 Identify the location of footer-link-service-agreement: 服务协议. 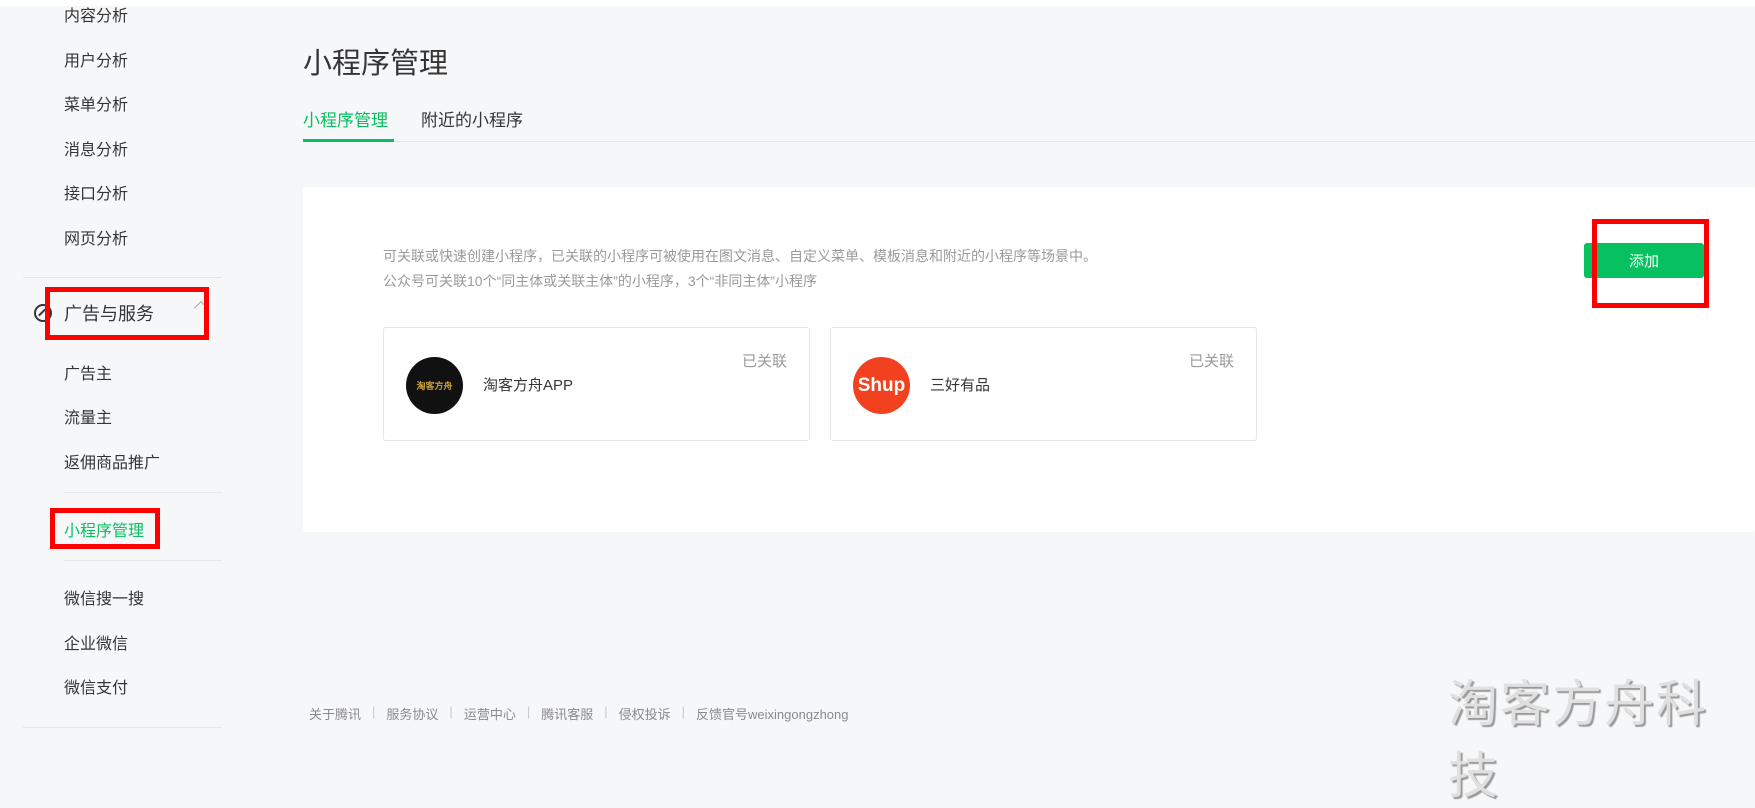
(412, 713).